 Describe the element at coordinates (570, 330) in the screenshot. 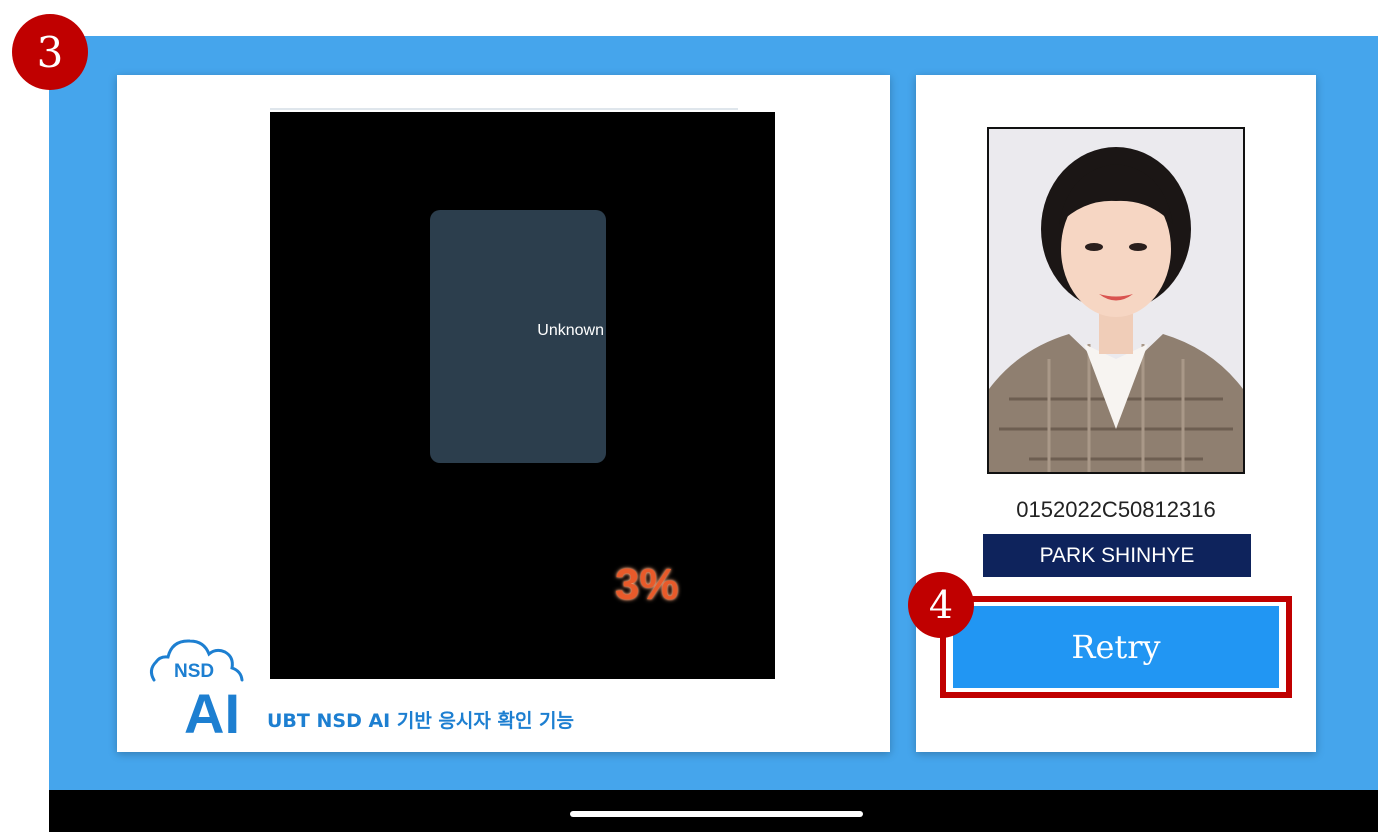

I see `face-recognition-label: Unknown` at that location.